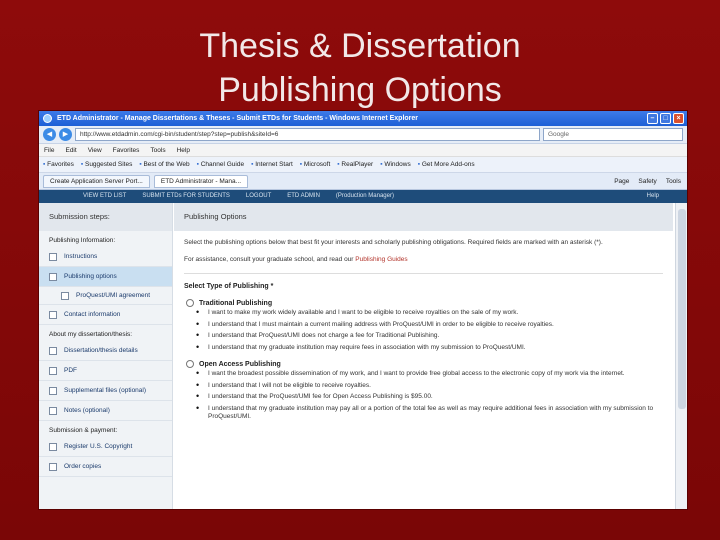 Image resolution: width=720 pixels, height=540 pixels. Describe the element at coordinates (83, 430) in the screenshot. I see `sidebar-section-title: Submission & payment:` at that location.